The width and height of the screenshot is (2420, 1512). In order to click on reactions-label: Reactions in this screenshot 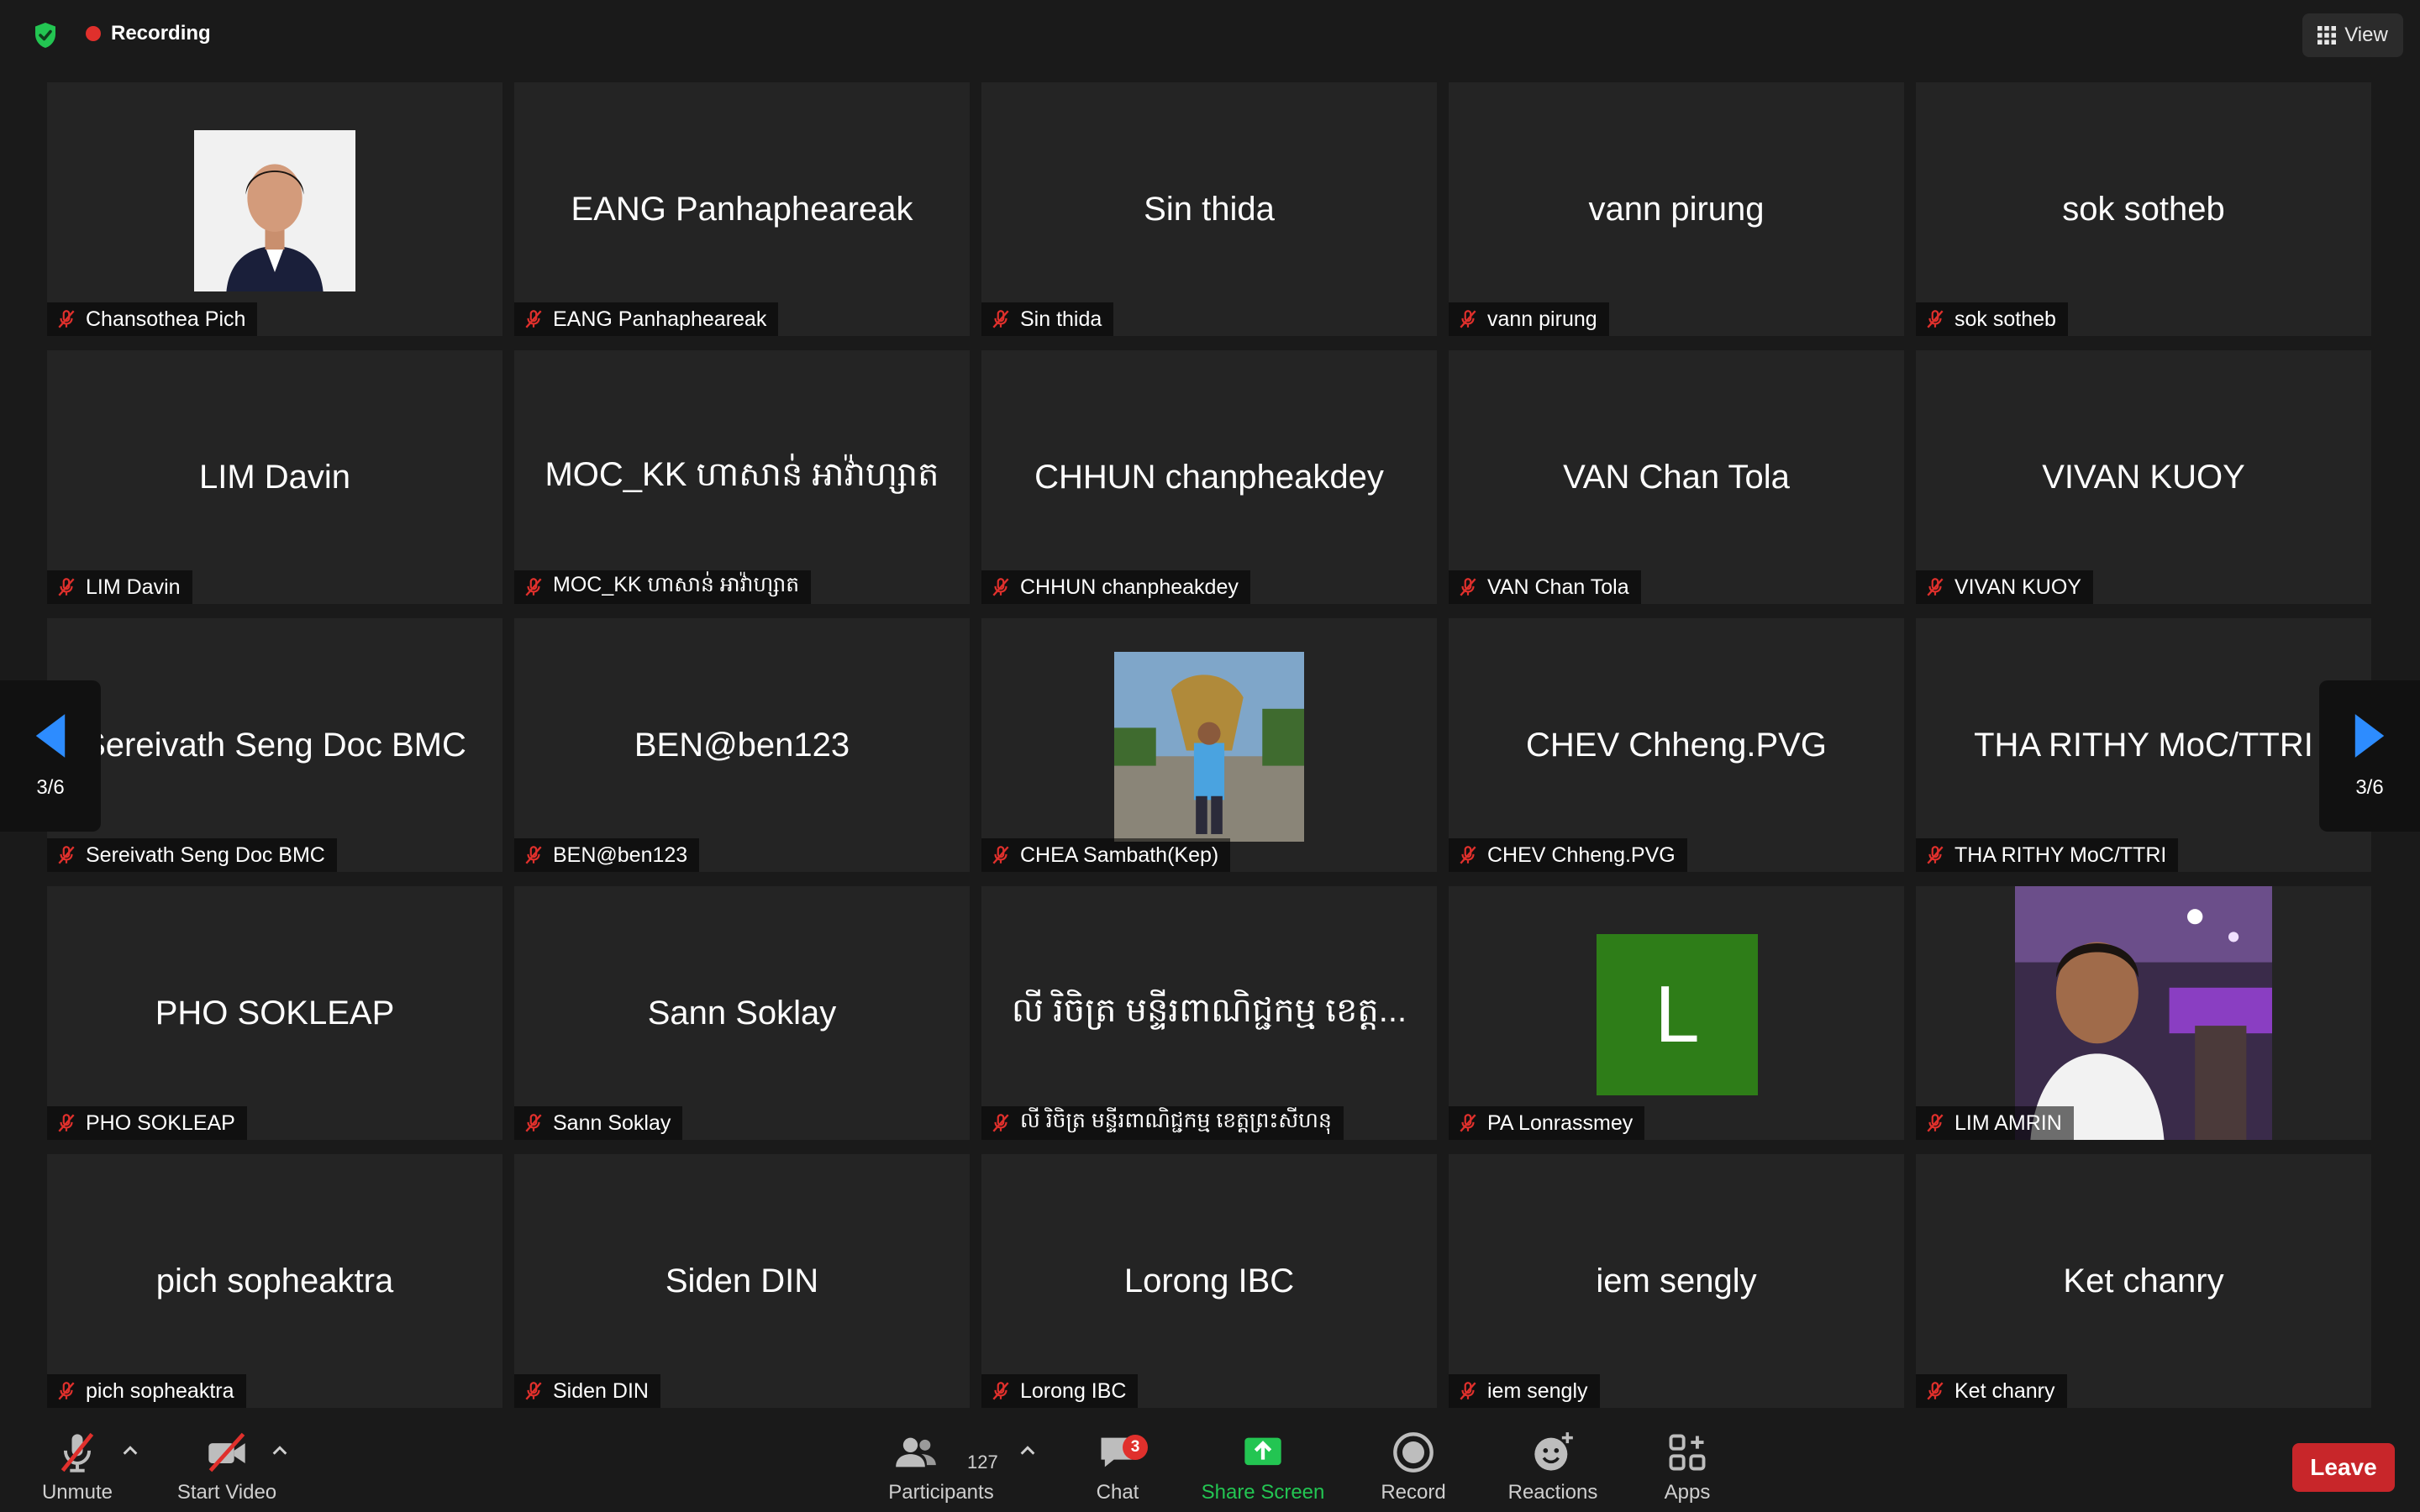, I will do `click(1553, 1492)`.